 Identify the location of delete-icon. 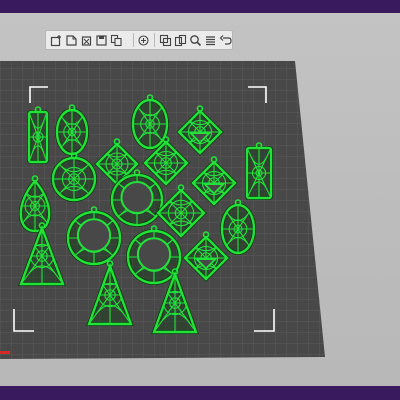
(86, 40).